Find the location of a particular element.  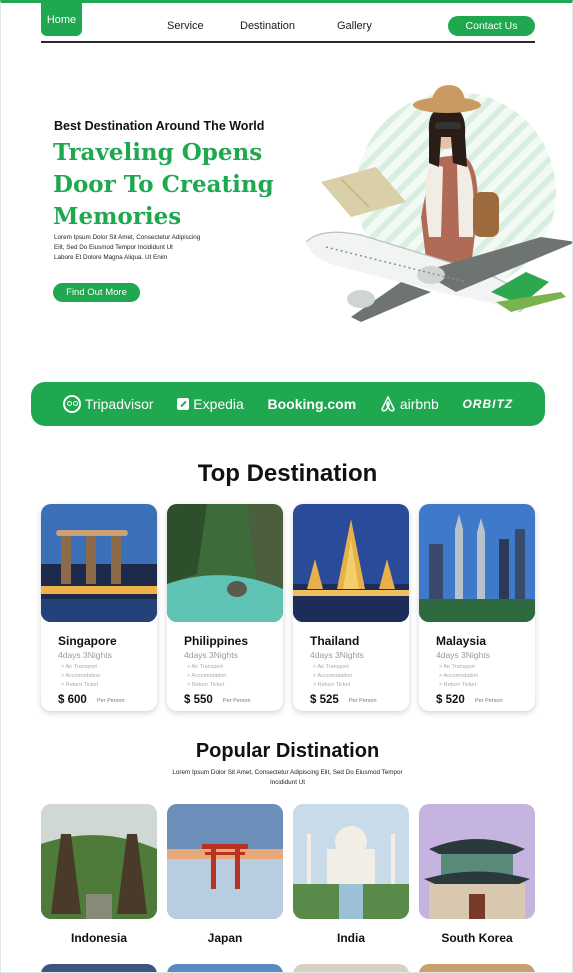

nav-service: Service is located at coordinates (185, 26).